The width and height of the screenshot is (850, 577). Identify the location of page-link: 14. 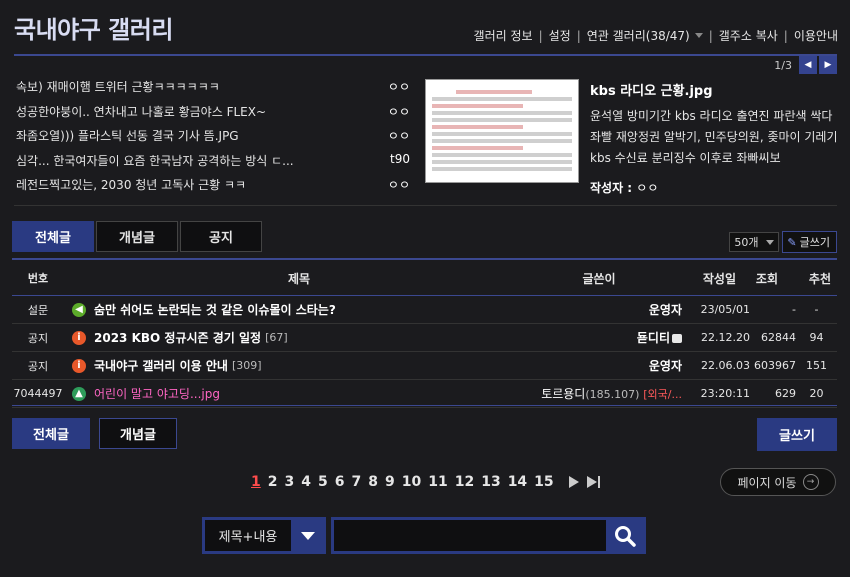
(517, 482).